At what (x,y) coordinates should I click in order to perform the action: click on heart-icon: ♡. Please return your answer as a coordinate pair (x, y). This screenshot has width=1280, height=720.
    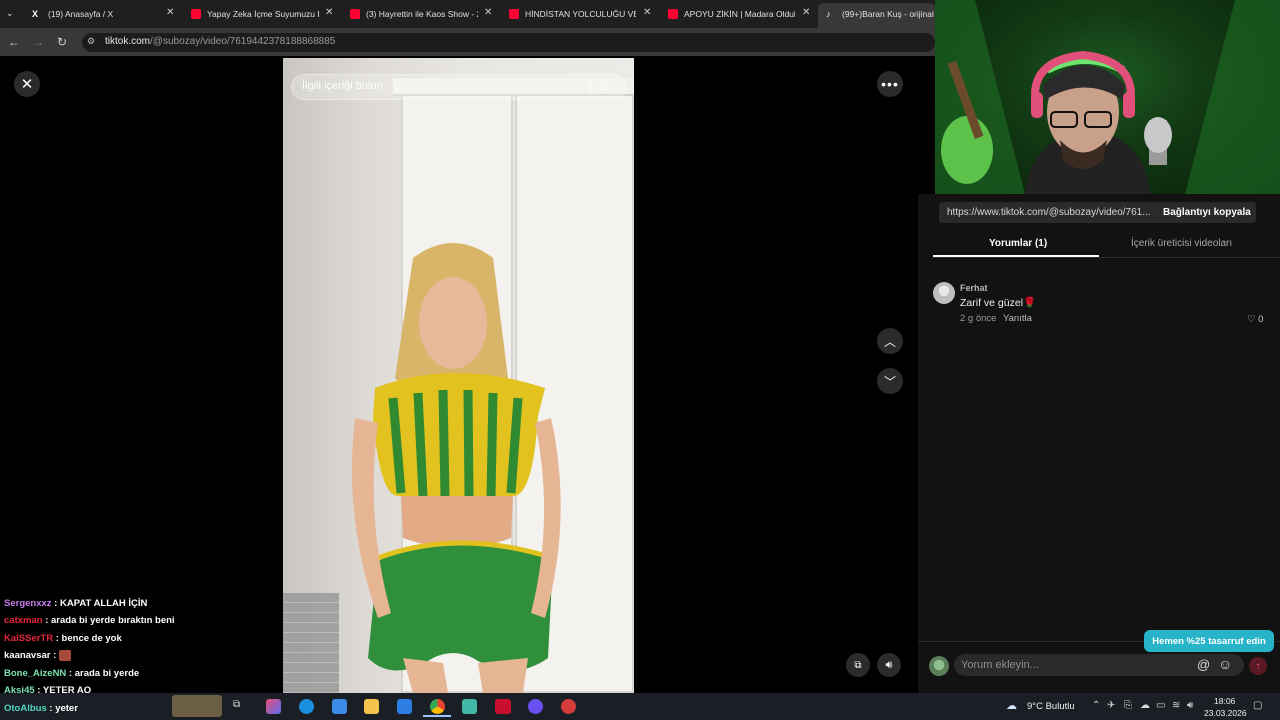
    Looking at the image, I should click on (1251, 319).